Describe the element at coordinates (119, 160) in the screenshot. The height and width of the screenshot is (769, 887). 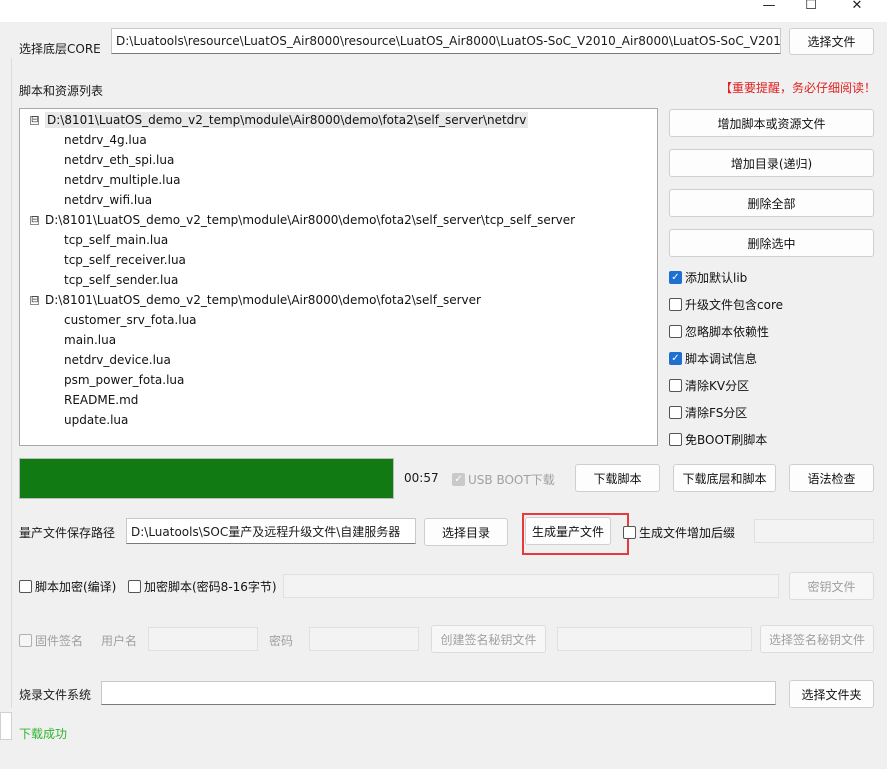
I see `tree-file: netdrv_eth_spi.lua` at that location.